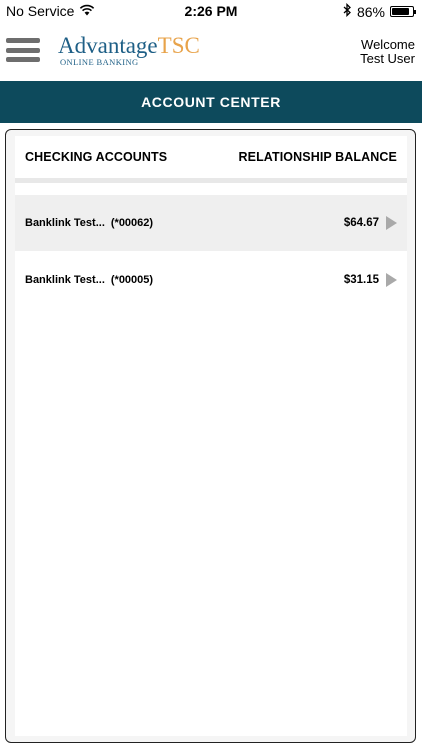 Image resolution: width=422 pixels, height=750 pixels. What do you see at coordinates (370, 11) in the screenshot?
I see `battery-percent: 86%` at bounding box center [370, 11].